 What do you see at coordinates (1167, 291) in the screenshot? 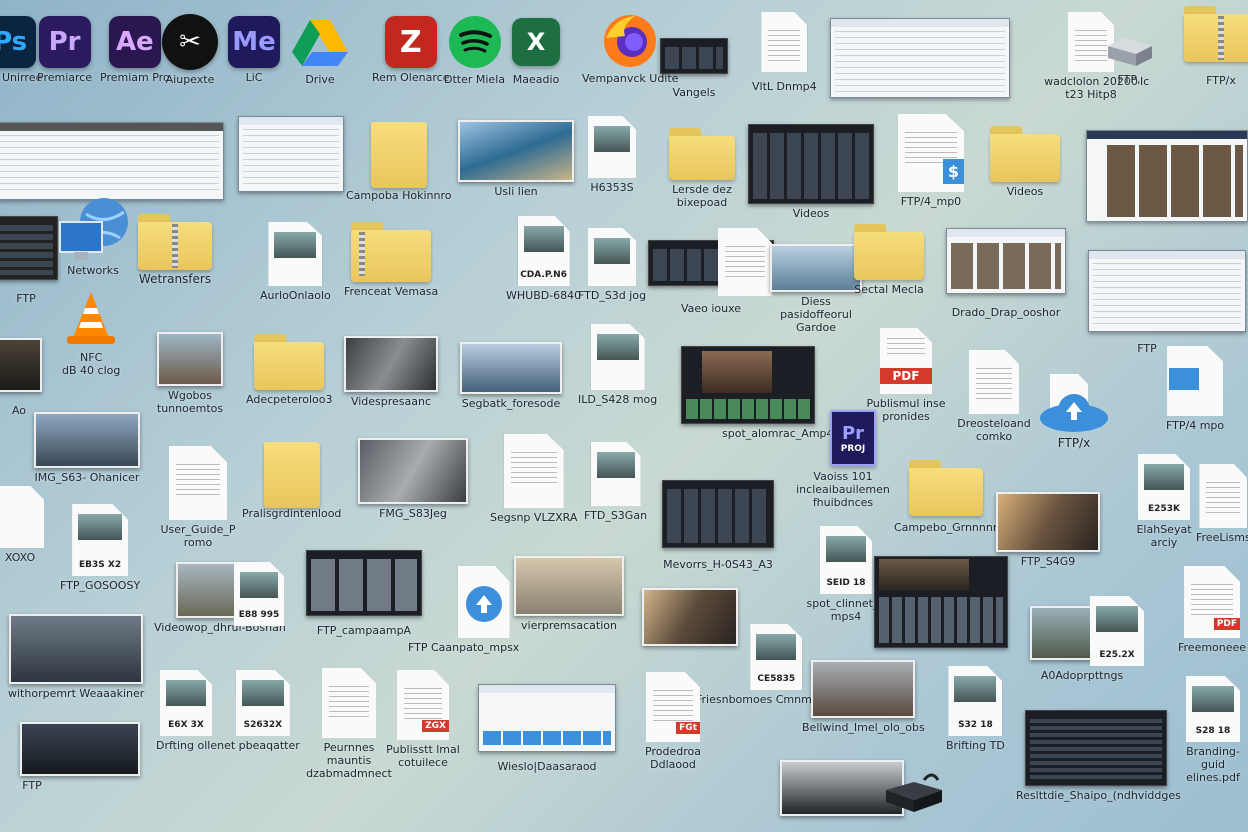
I see `window-thumbnail` at bounding box center [1167, 291].